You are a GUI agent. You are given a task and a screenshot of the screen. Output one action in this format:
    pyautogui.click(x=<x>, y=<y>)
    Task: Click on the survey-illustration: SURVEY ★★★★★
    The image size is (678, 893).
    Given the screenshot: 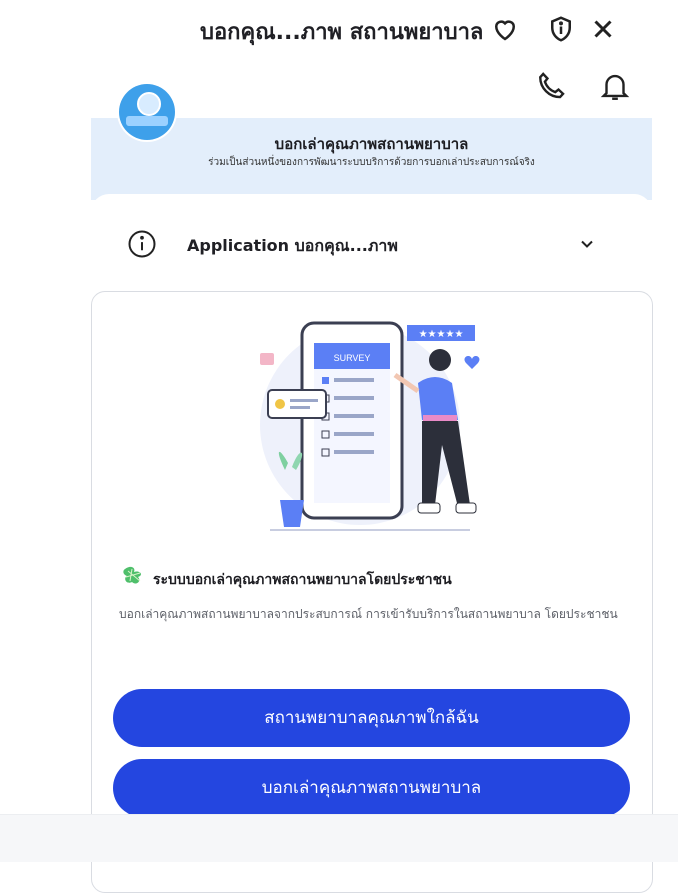 What is the action you would take?
    pyautogui.click(x=370, y=426)
    